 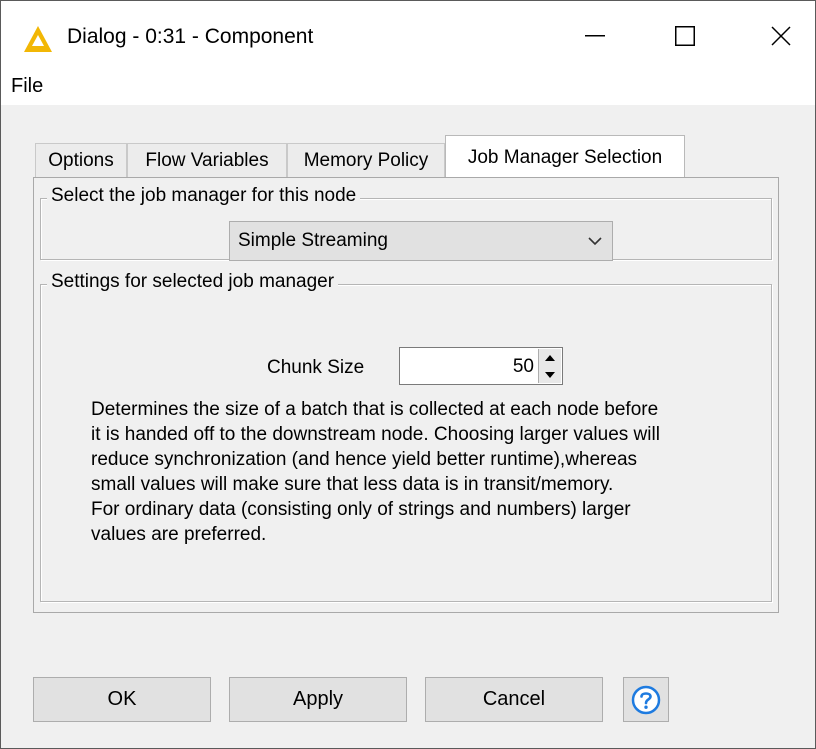 I want to click on minimize-icon, so click(x=595, y=36).